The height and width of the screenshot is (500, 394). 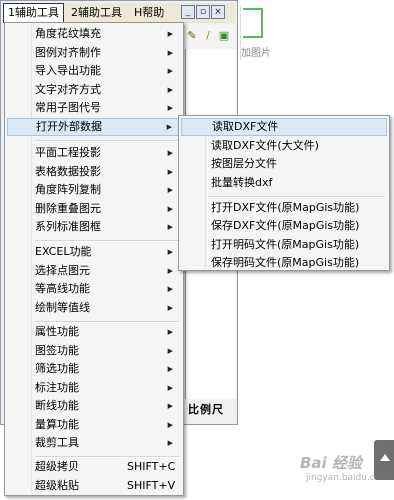 I want to click on menu-help: H帮助, so click(x=149, y=13).